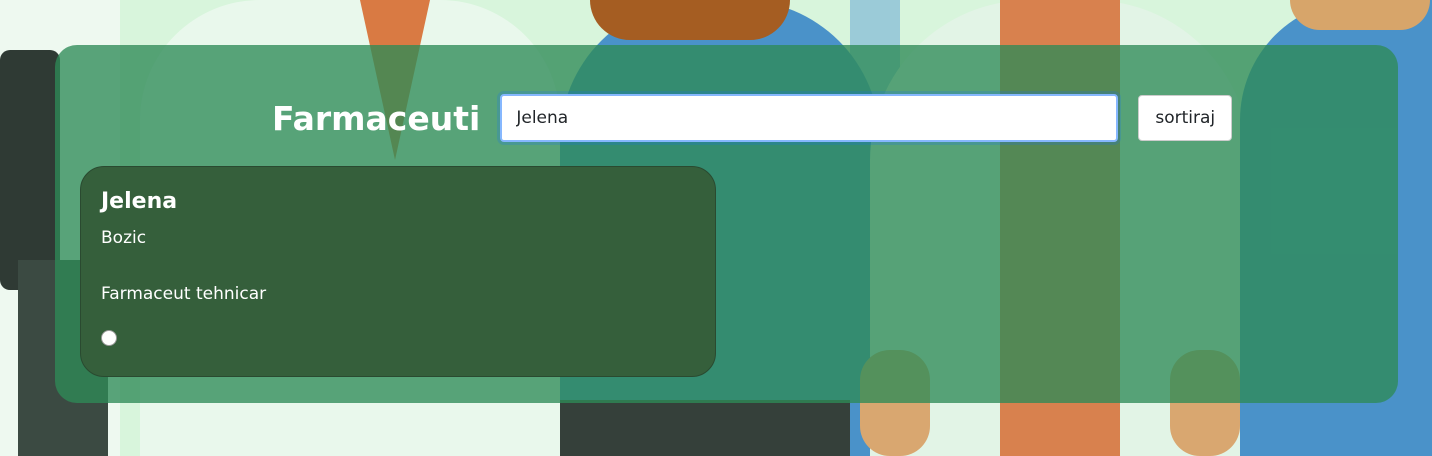  What do you see at coordinates (139, 201) in the screenshot?
I see `pharmacist-name: Jelena` at bounding box center [139, 201].